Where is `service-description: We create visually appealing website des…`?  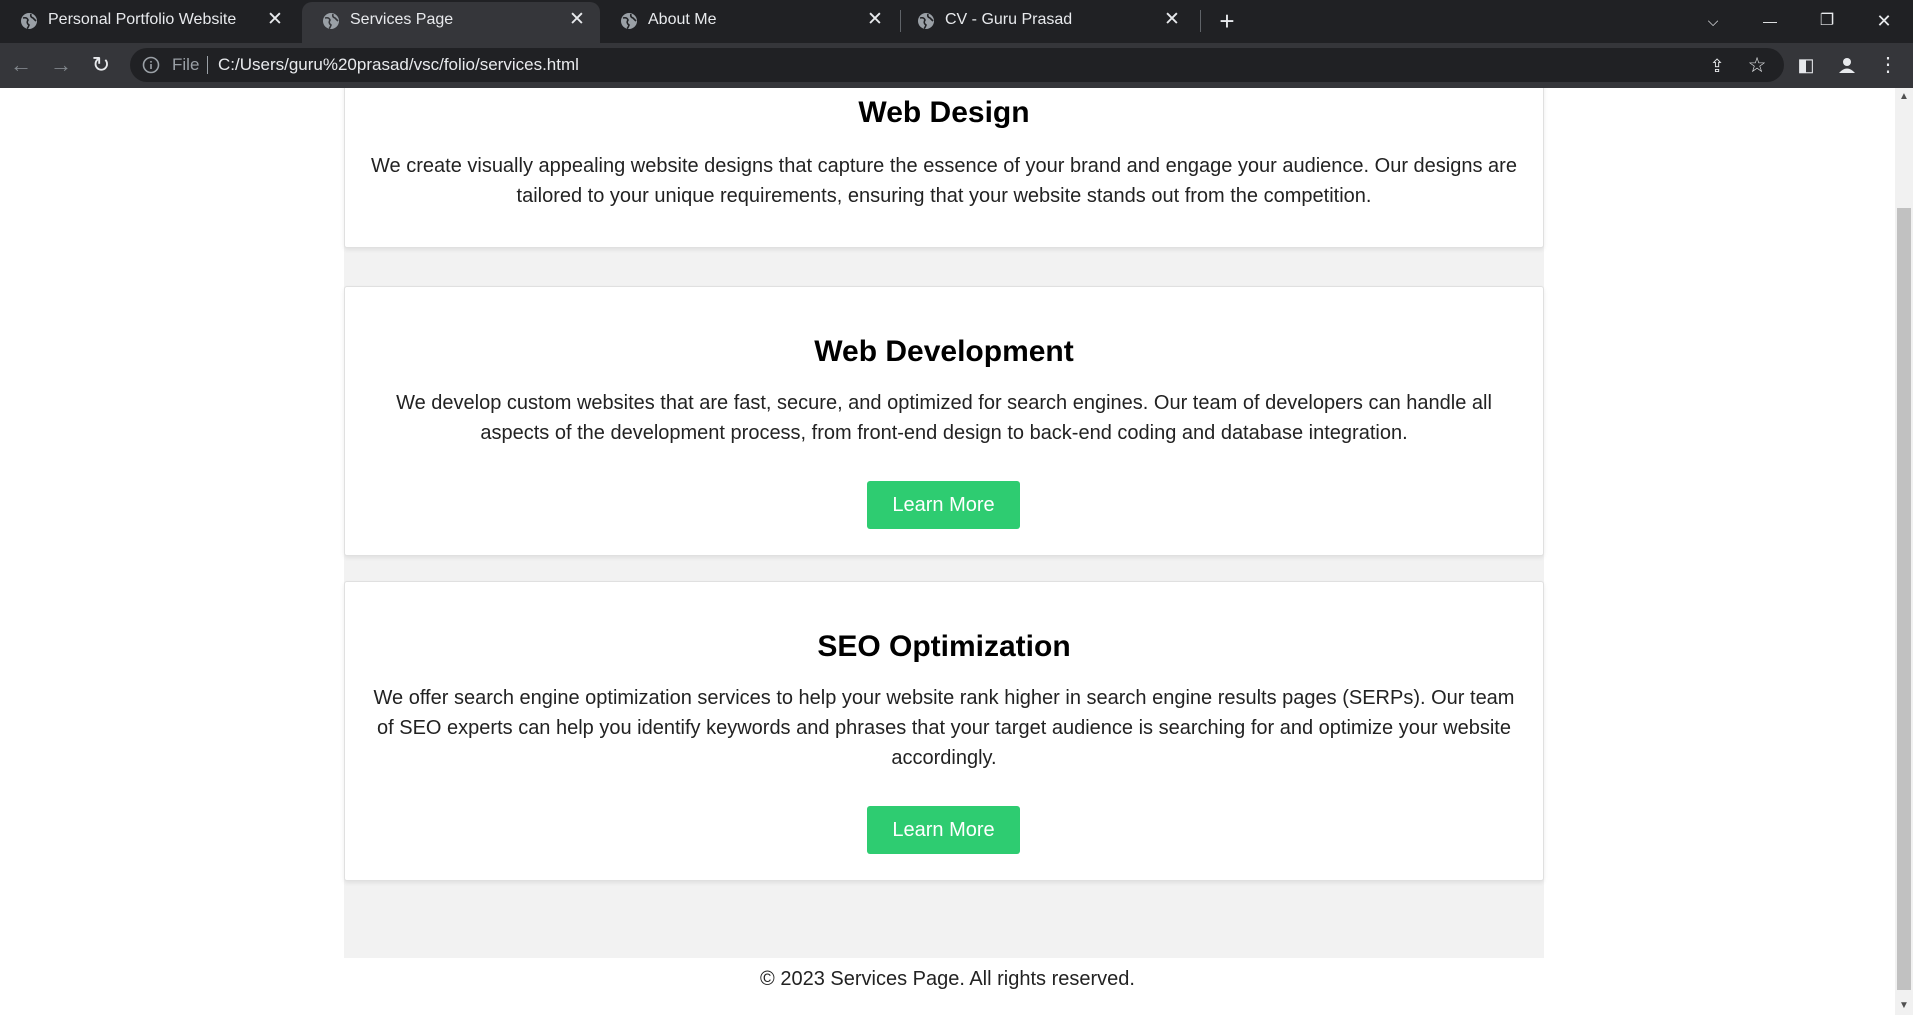
service-description: We create visually appealing website des… is located at coordinates (944, 181).